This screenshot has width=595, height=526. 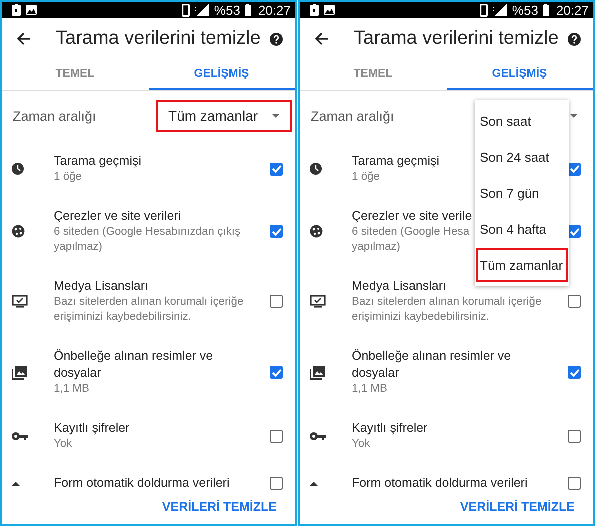 What do you see at coordinates (118, 216) in the screenshot?
I see `item-title: Çerezler ve site verileri` at bounding box center [118, 216].